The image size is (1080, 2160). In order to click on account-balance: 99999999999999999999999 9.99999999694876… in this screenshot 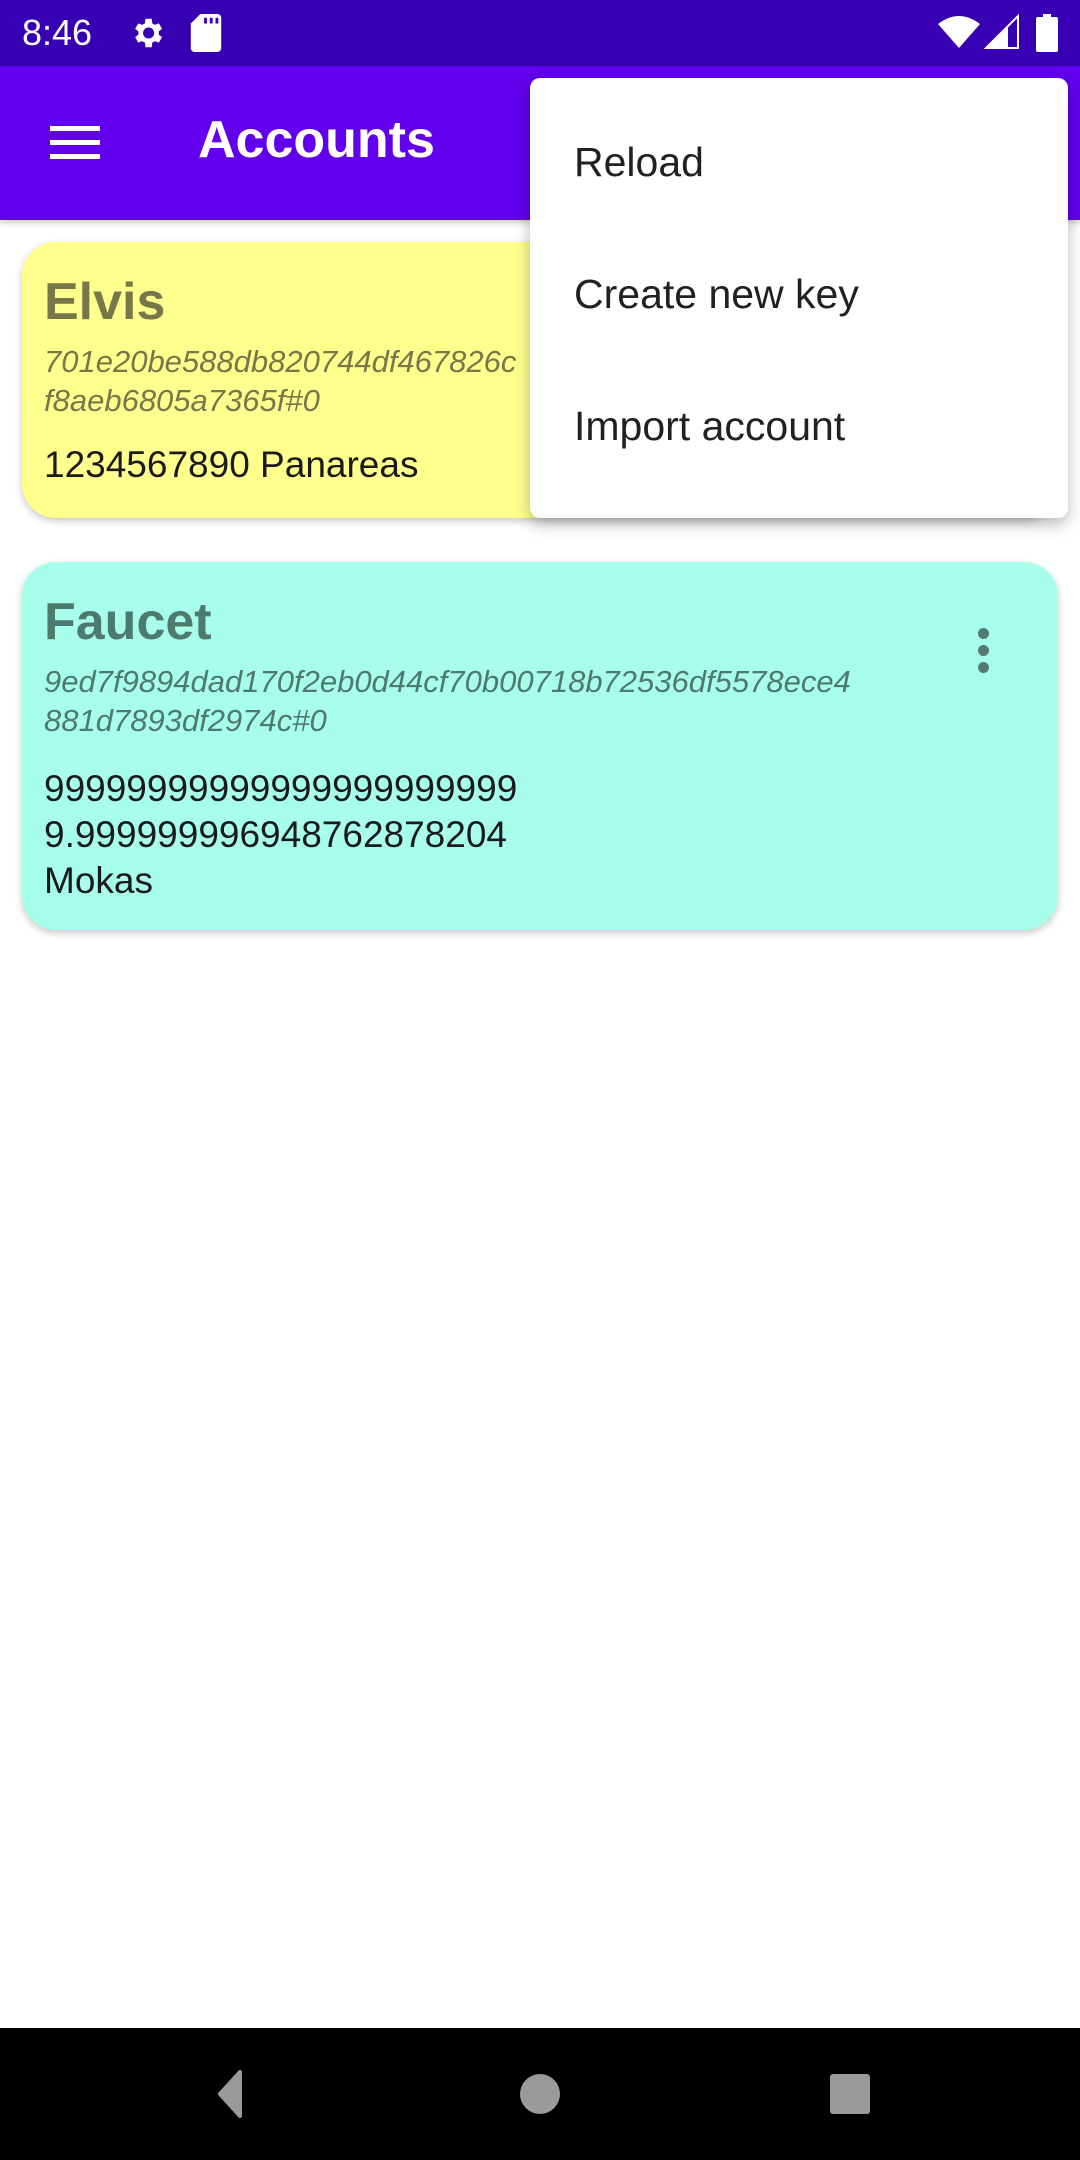, I will do `click(484, 835)`.